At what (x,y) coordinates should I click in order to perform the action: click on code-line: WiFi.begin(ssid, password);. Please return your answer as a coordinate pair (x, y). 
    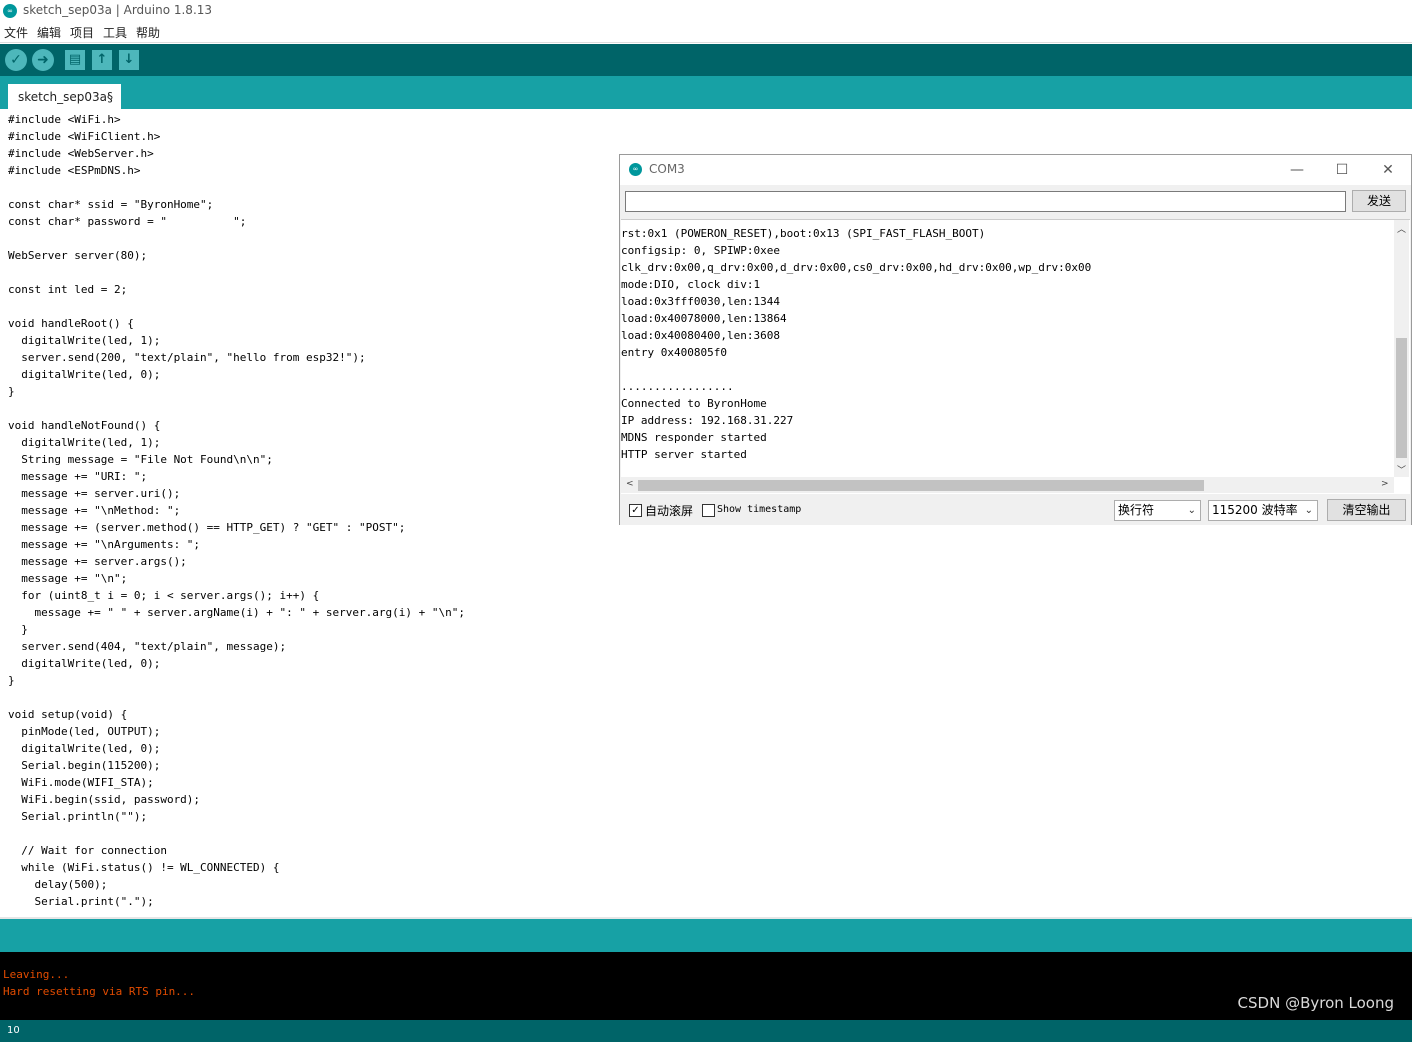
    Looking at the image, I should click on (104, 799).